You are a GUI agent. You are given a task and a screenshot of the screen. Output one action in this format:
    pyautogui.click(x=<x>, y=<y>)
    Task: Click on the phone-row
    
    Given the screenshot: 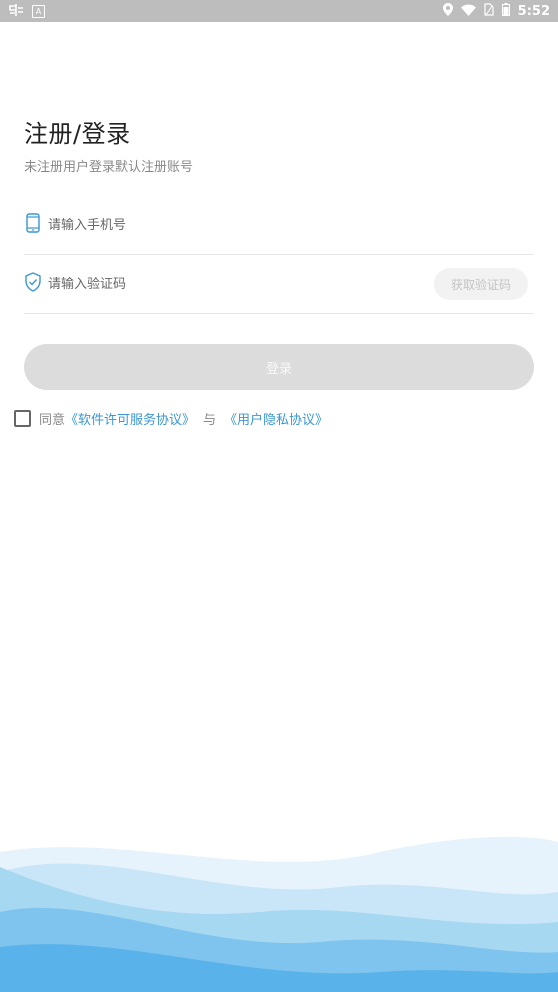 What is the action you would take?
    pyautogui.click(x=279, y=225)
    